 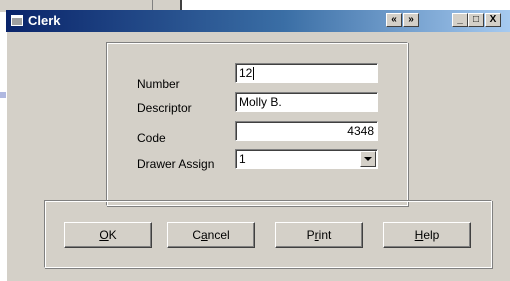 What do you see at coordinates (431, 235) in the screenshot?
I see `help-label-rest: elp` at bounding box center [431, 235].